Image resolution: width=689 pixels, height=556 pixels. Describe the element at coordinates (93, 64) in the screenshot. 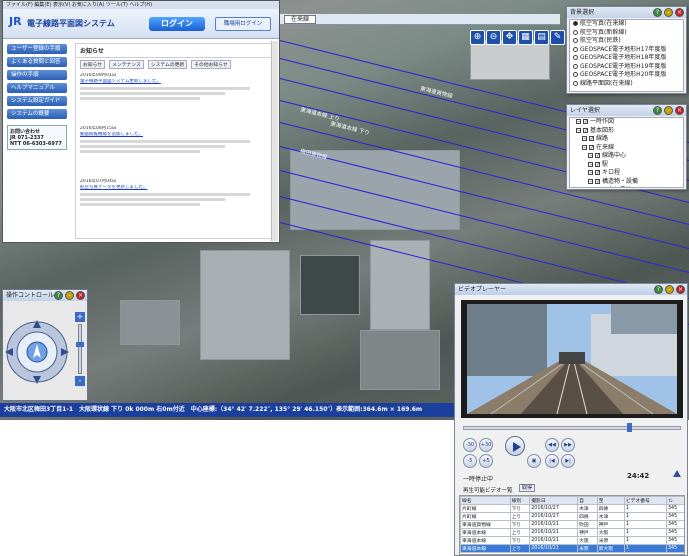

I see `notice-tab: お知らせ` at that location.